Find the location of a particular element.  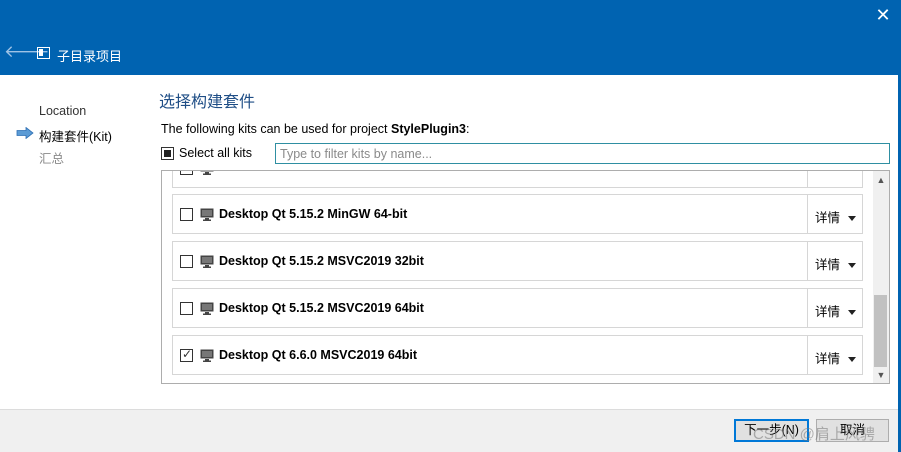

next-button: 下一步(N) is located at coordinates (771, 430).